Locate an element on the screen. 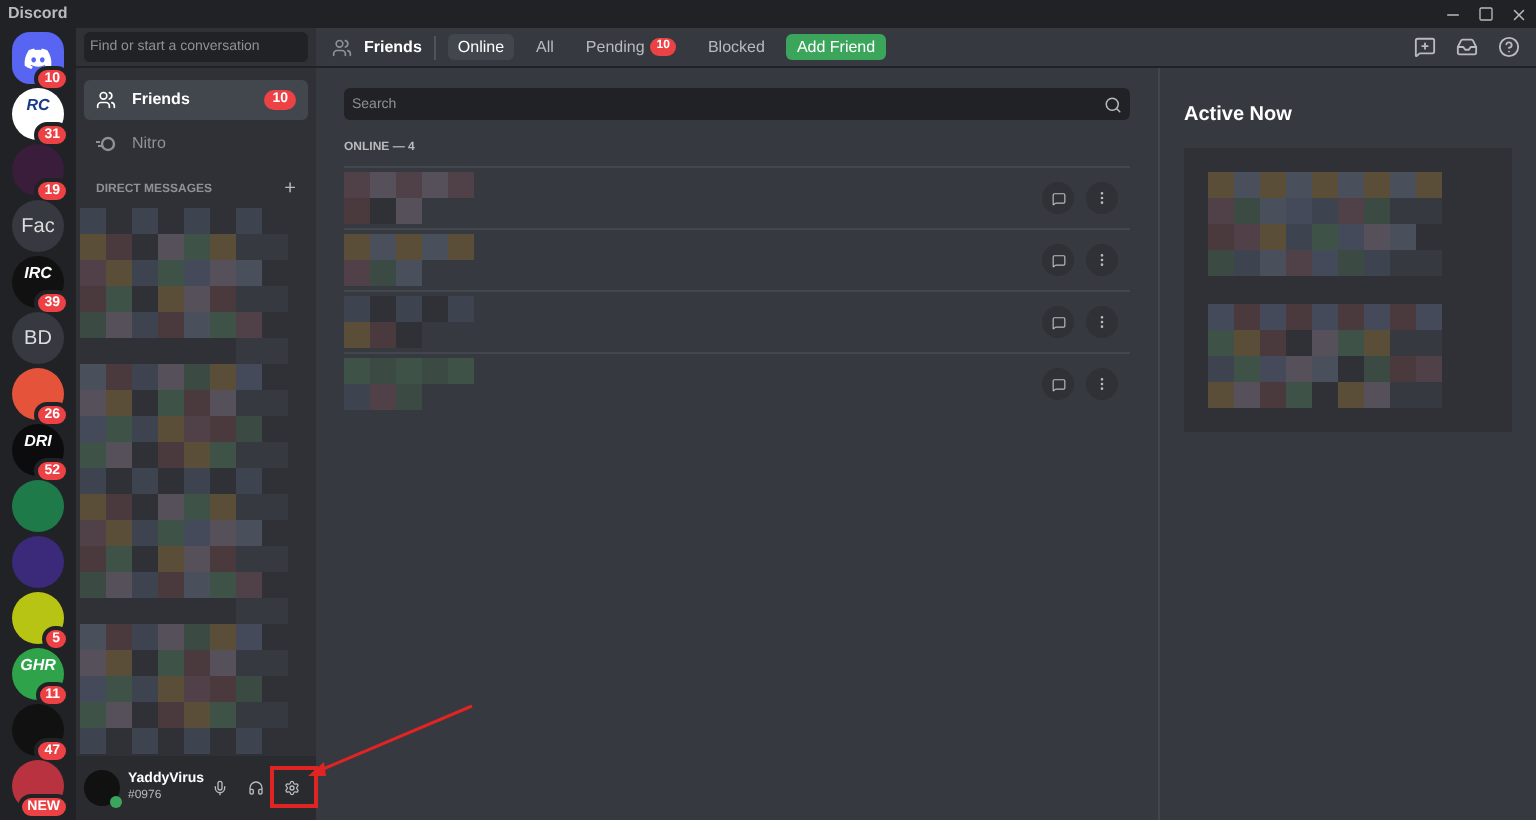 Image resolution: width=1536 pixels, height=820 pixels. server-icon is located at coordinates (38, 618).